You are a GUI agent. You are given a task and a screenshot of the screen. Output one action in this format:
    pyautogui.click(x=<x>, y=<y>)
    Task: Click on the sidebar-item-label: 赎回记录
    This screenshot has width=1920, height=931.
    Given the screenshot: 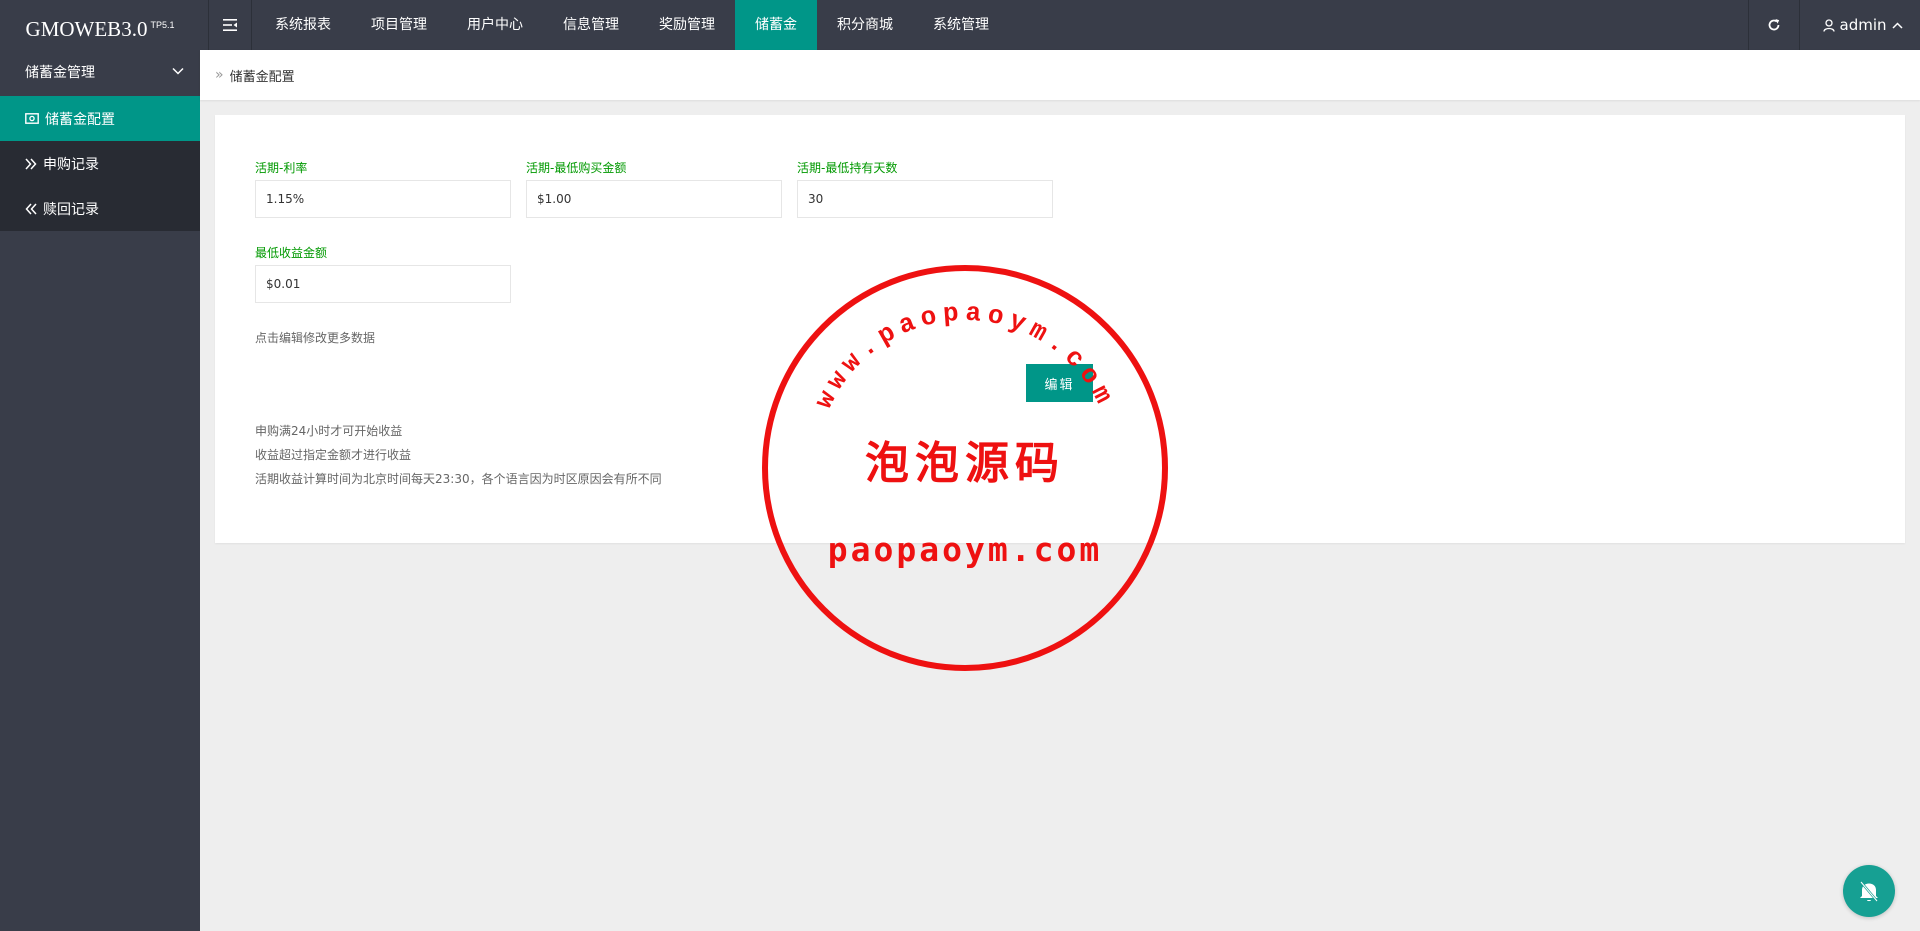 What is the action you would take?
    pyautogui.click(x=71, y=209)
    